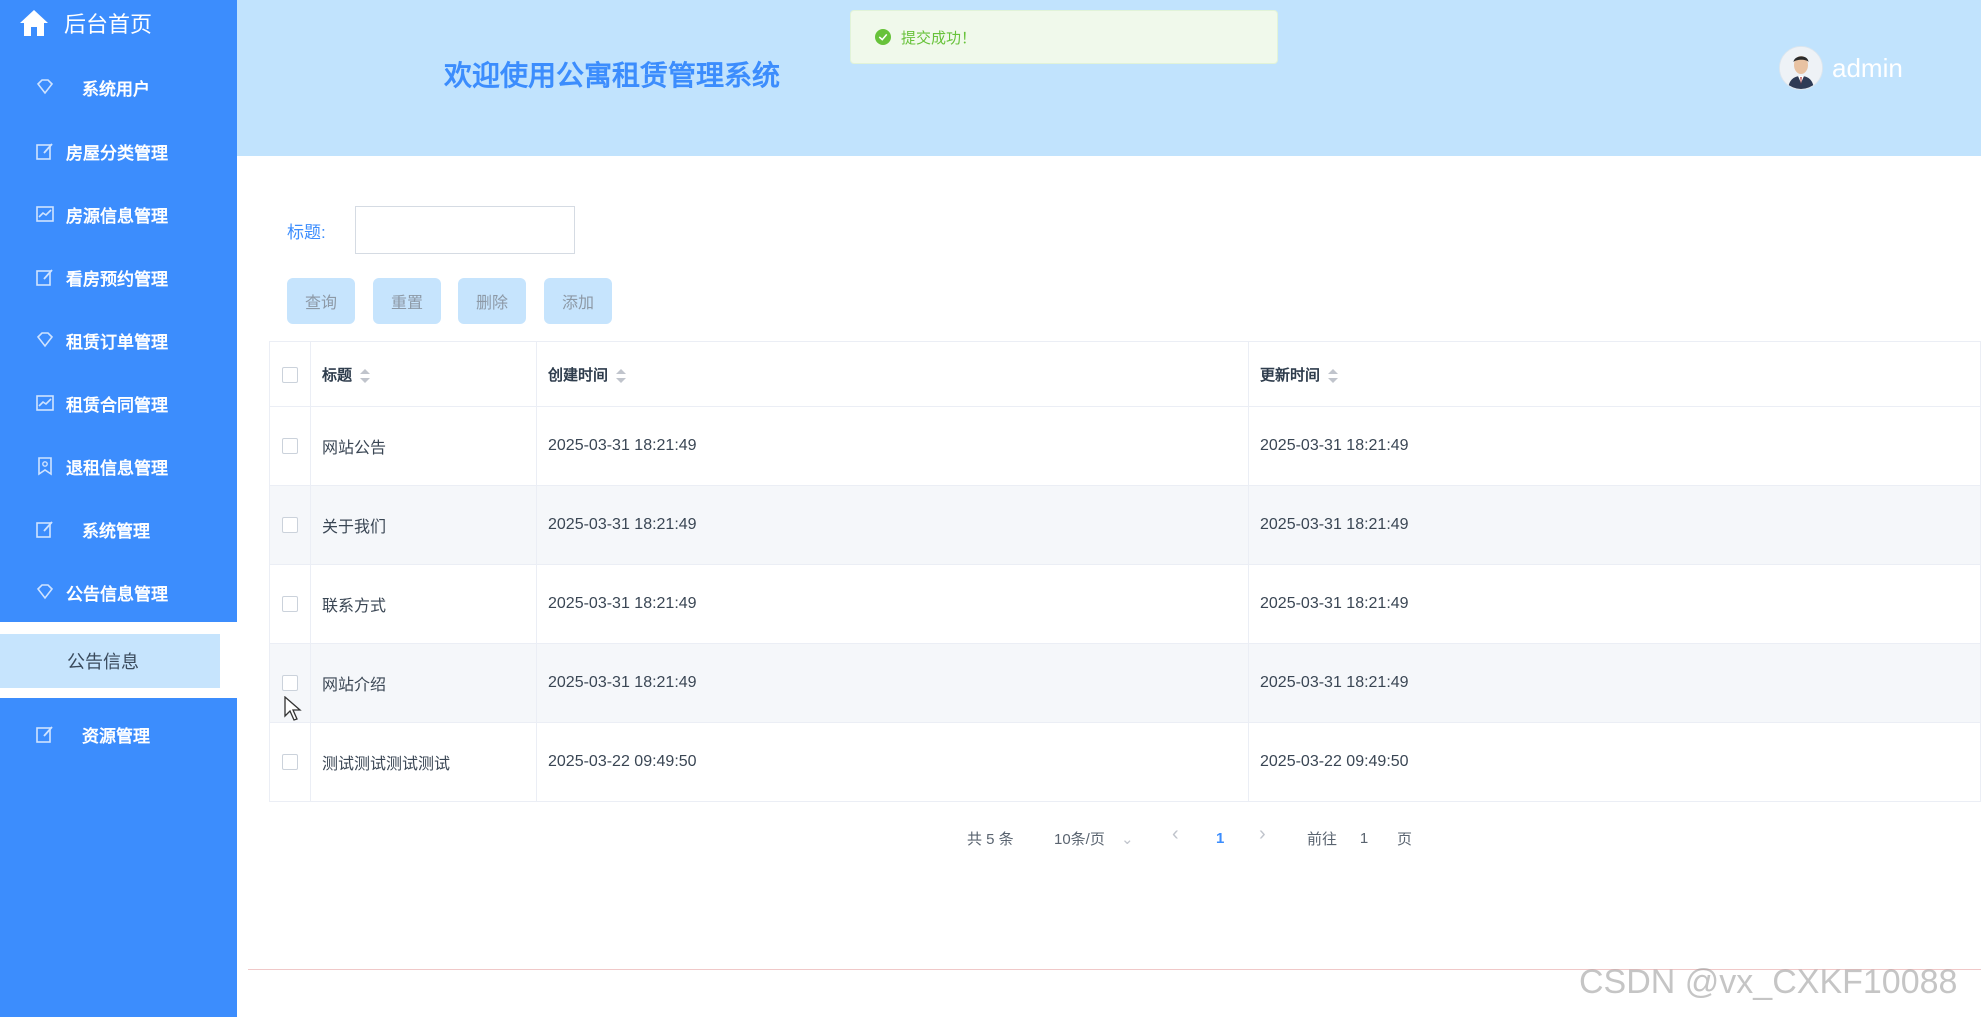 The width and height of the screenshot is (1981, 1017). Describe the element at coordinates (612, 75) in the screenshot. I see `page-title: 欢迎使用公寓租赁管理系统` at that location.